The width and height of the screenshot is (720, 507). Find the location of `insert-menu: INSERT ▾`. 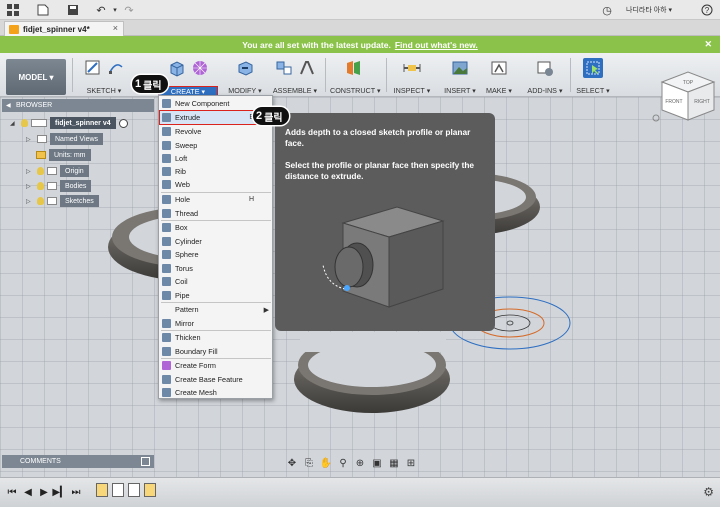

insert-menu: INSERT ▾ is located at coordinates (460, 90).